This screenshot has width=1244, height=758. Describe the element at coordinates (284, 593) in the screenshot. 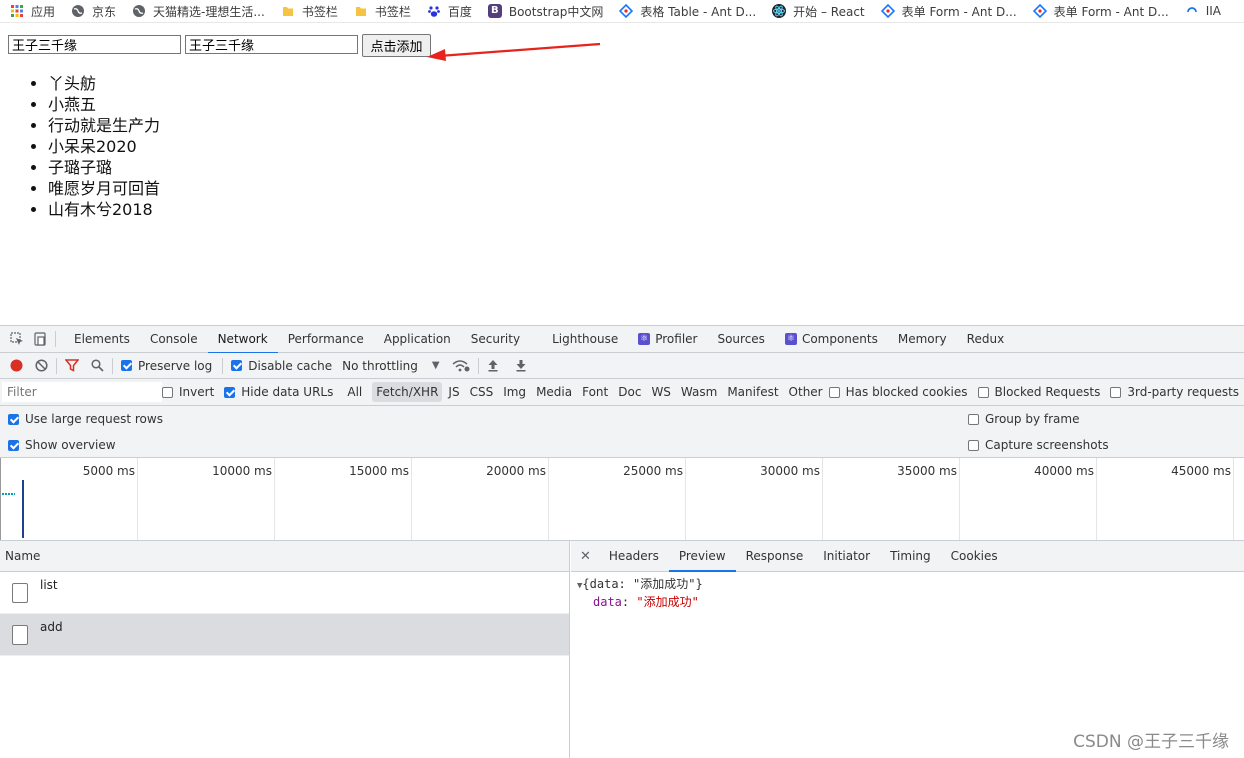

I see `request-row-list: list` at that location.